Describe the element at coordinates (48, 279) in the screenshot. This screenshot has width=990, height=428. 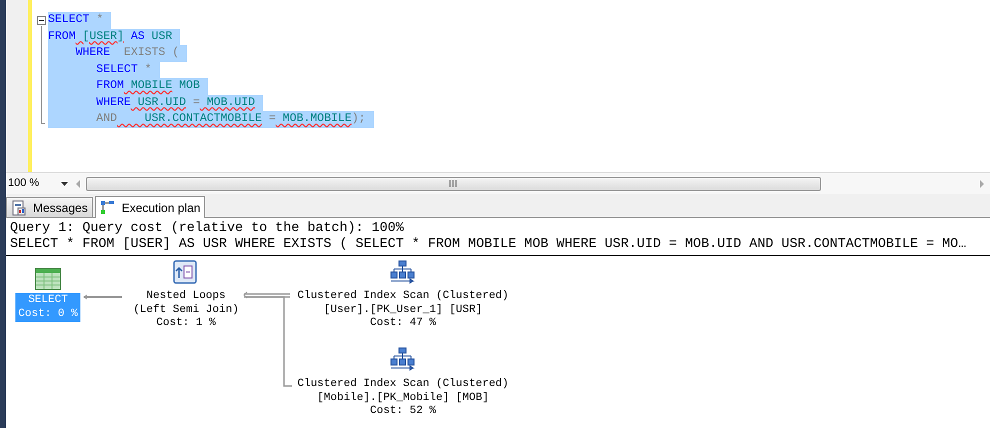
I see `table-icon` at that location.